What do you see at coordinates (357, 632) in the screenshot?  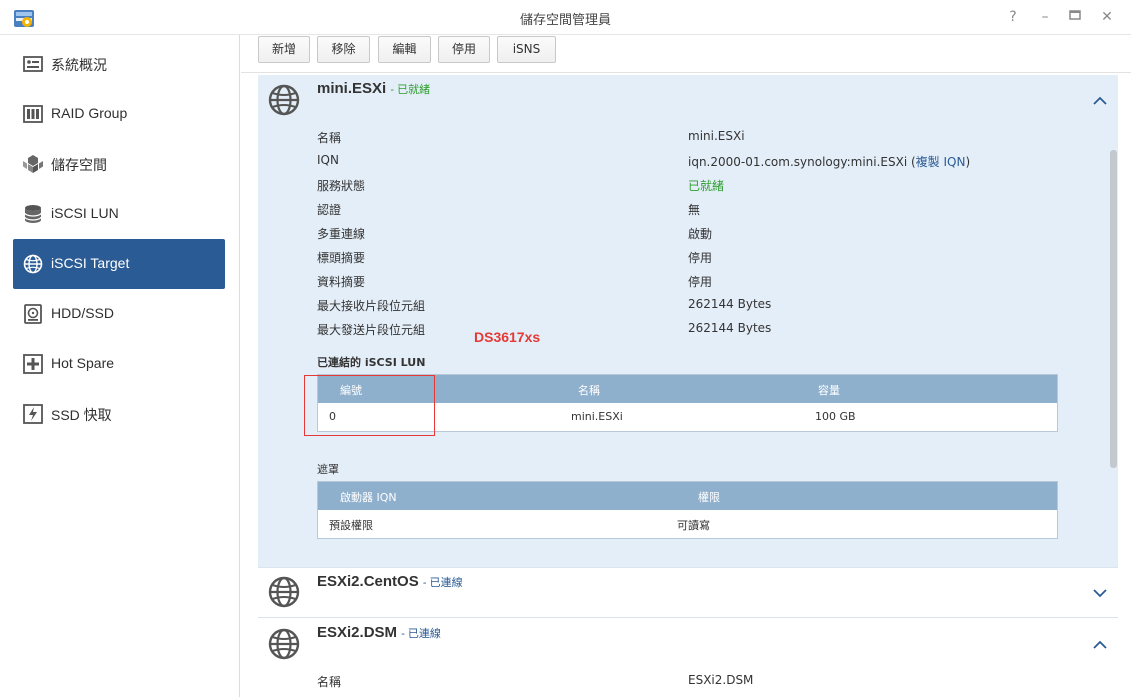 I see `target-name-text: ESXi2.DSM` at bounding box center [357, 632].